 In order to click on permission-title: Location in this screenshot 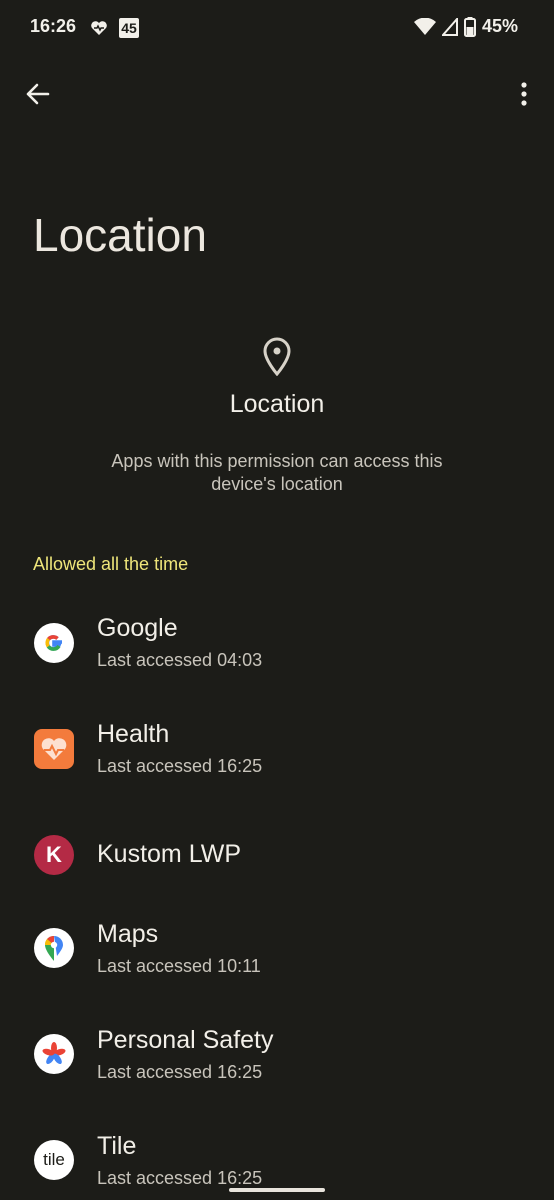, I will do `click(277, 404)`.